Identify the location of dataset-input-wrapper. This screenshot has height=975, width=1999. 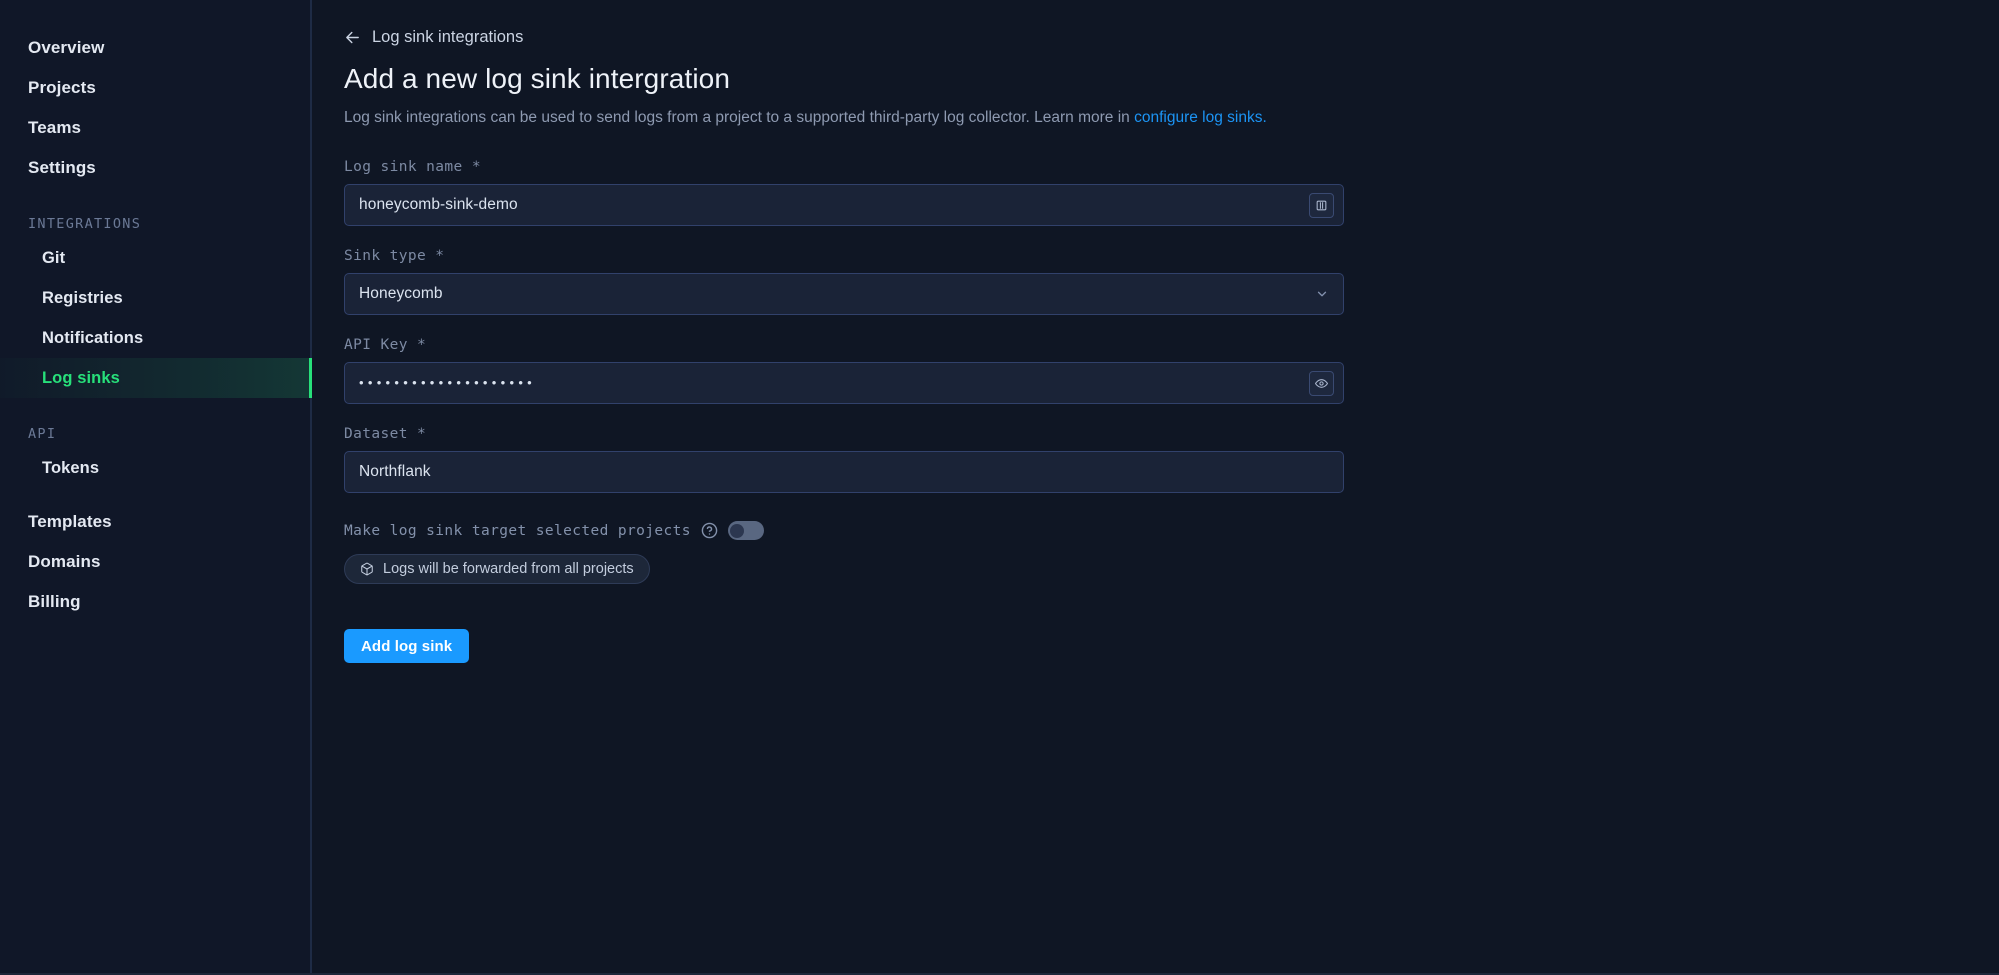
(844, 472).